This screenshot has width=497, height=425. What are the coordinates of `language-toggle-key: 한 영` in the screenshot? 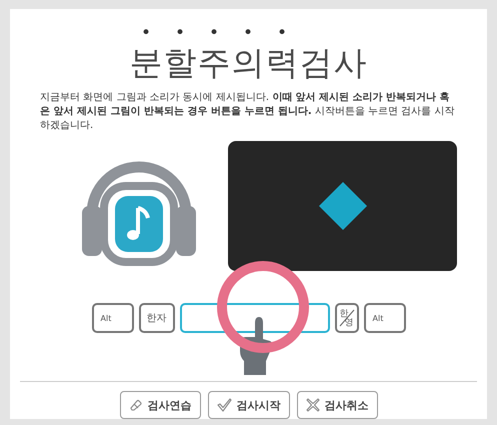 It's located at (346, 318).